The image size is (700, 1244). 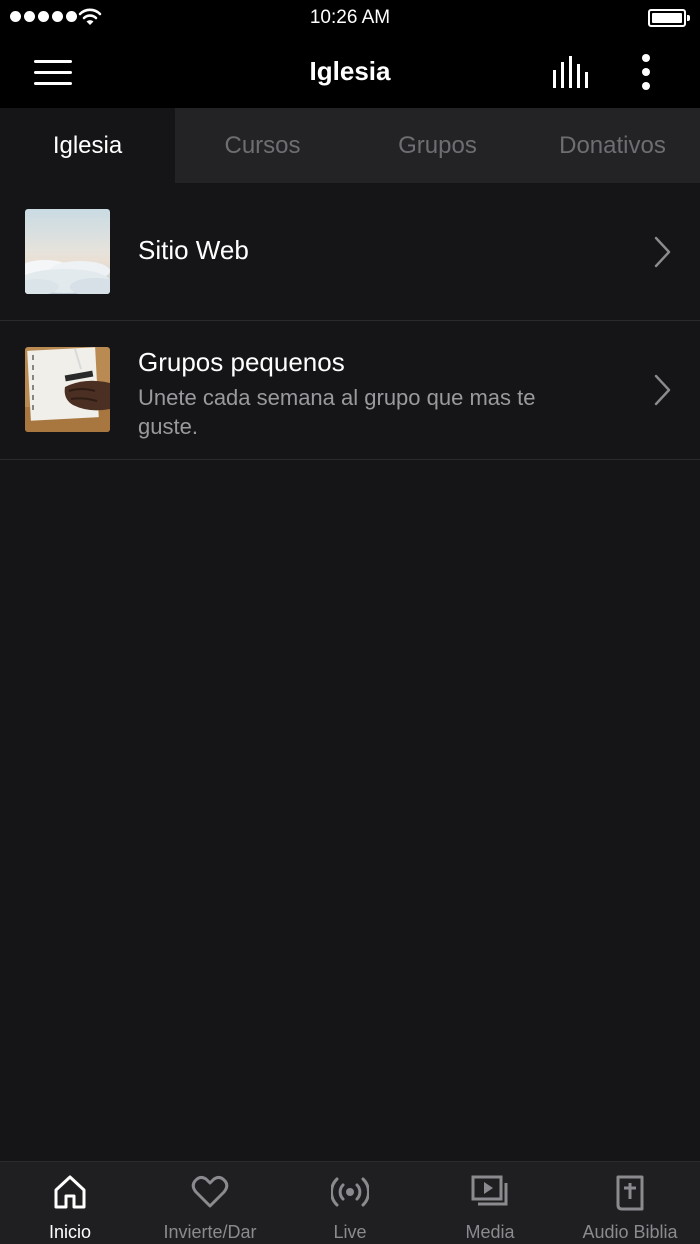 What do you see at coordinates (630, 1232) in the screenshot?
I see `tabbar-label: Audio Biblia` at bounding box center [630, 1232].